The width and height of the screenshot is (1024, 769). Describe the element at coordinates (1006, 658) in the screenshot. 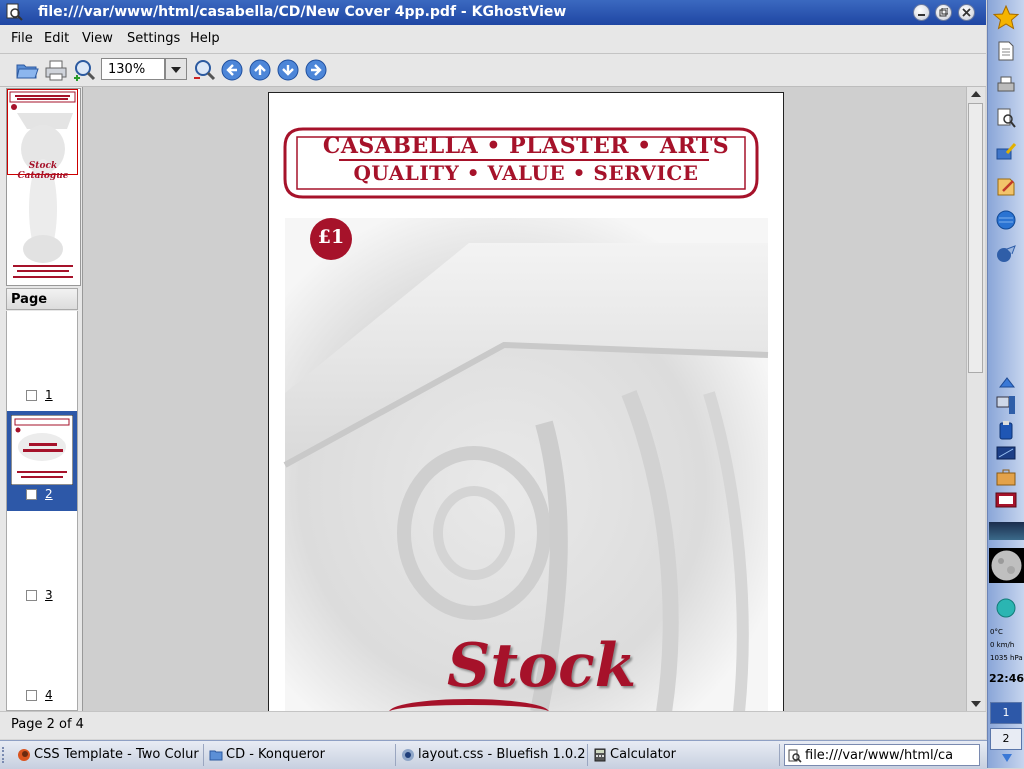

I see `weather-pressure: 1035 hPa` at that location.